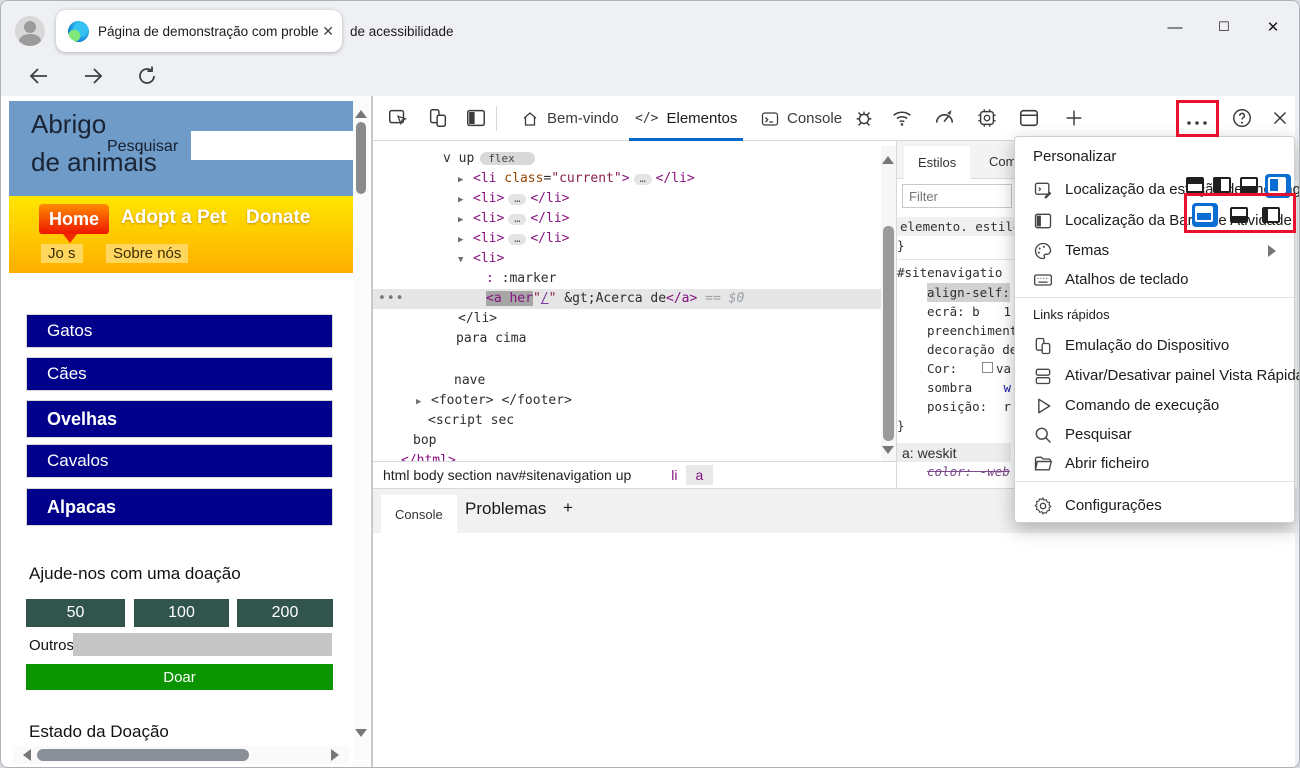  Describe the element at coordinates (964, 330) in the screenshot. I see `code-row: preenchimento:` at that location.